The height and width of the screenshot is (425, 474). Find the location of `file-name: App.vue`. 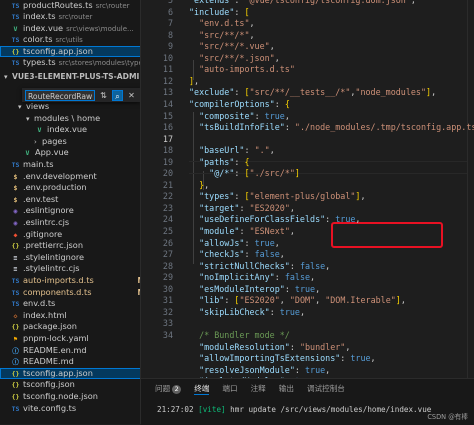

file-name: App.vue is located at coordinates (52, 152).